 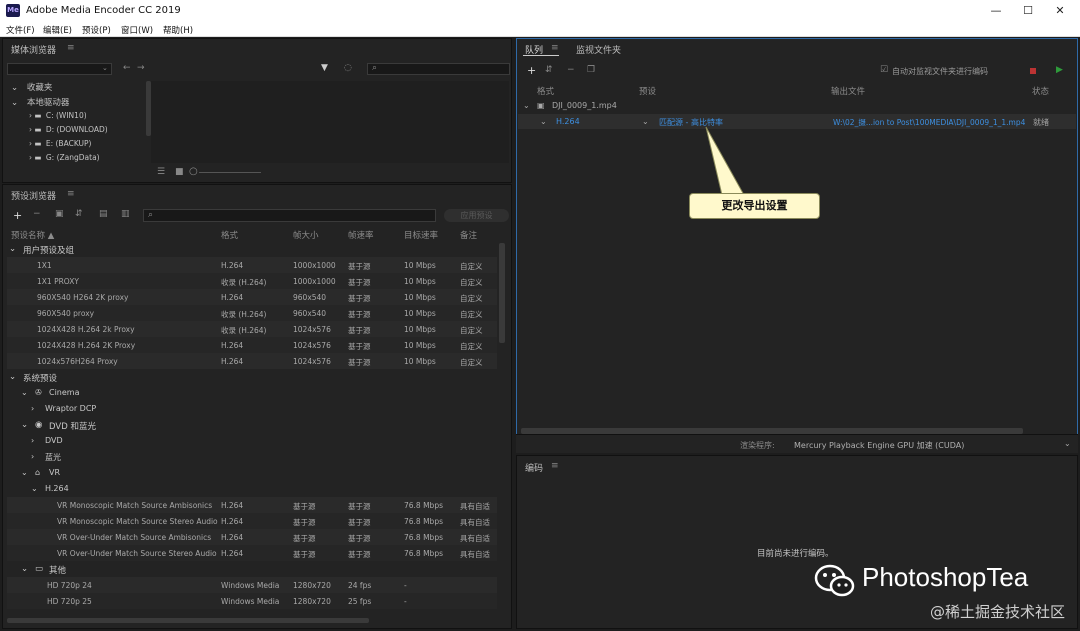 What do you see at coordinates (568, 121) in the screenshot?
I see `format-link: H.264` at bounding box center [568, 121].